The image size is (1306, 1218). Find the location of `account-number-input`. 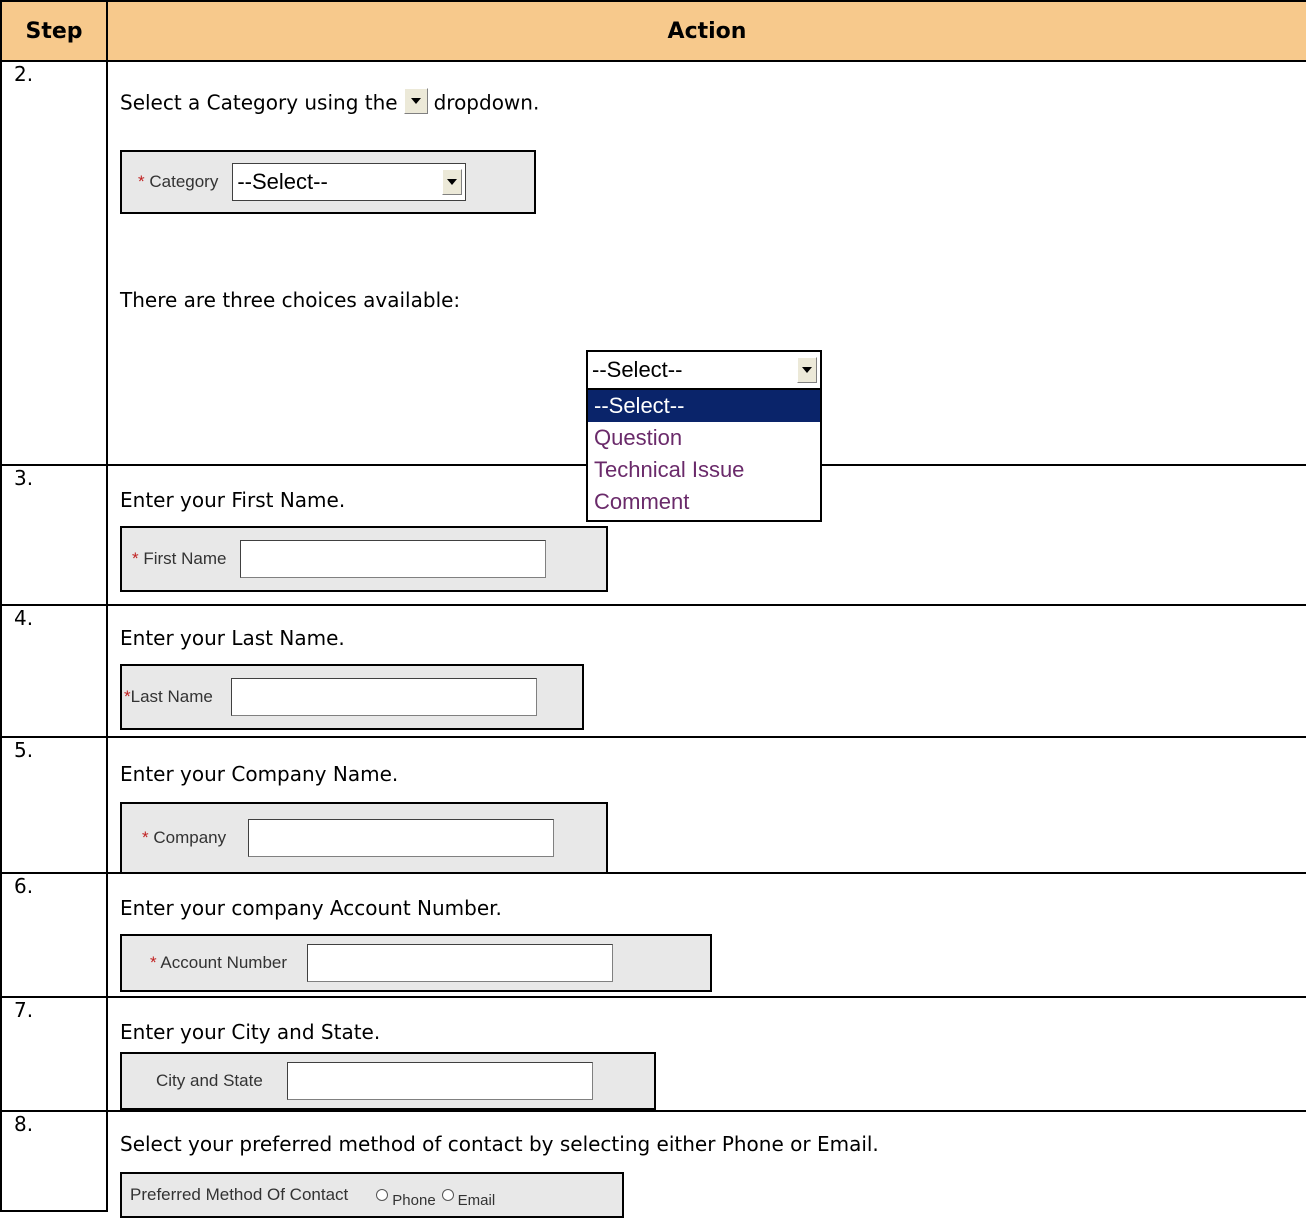

account-number-input is located at coordinates (460, 963).